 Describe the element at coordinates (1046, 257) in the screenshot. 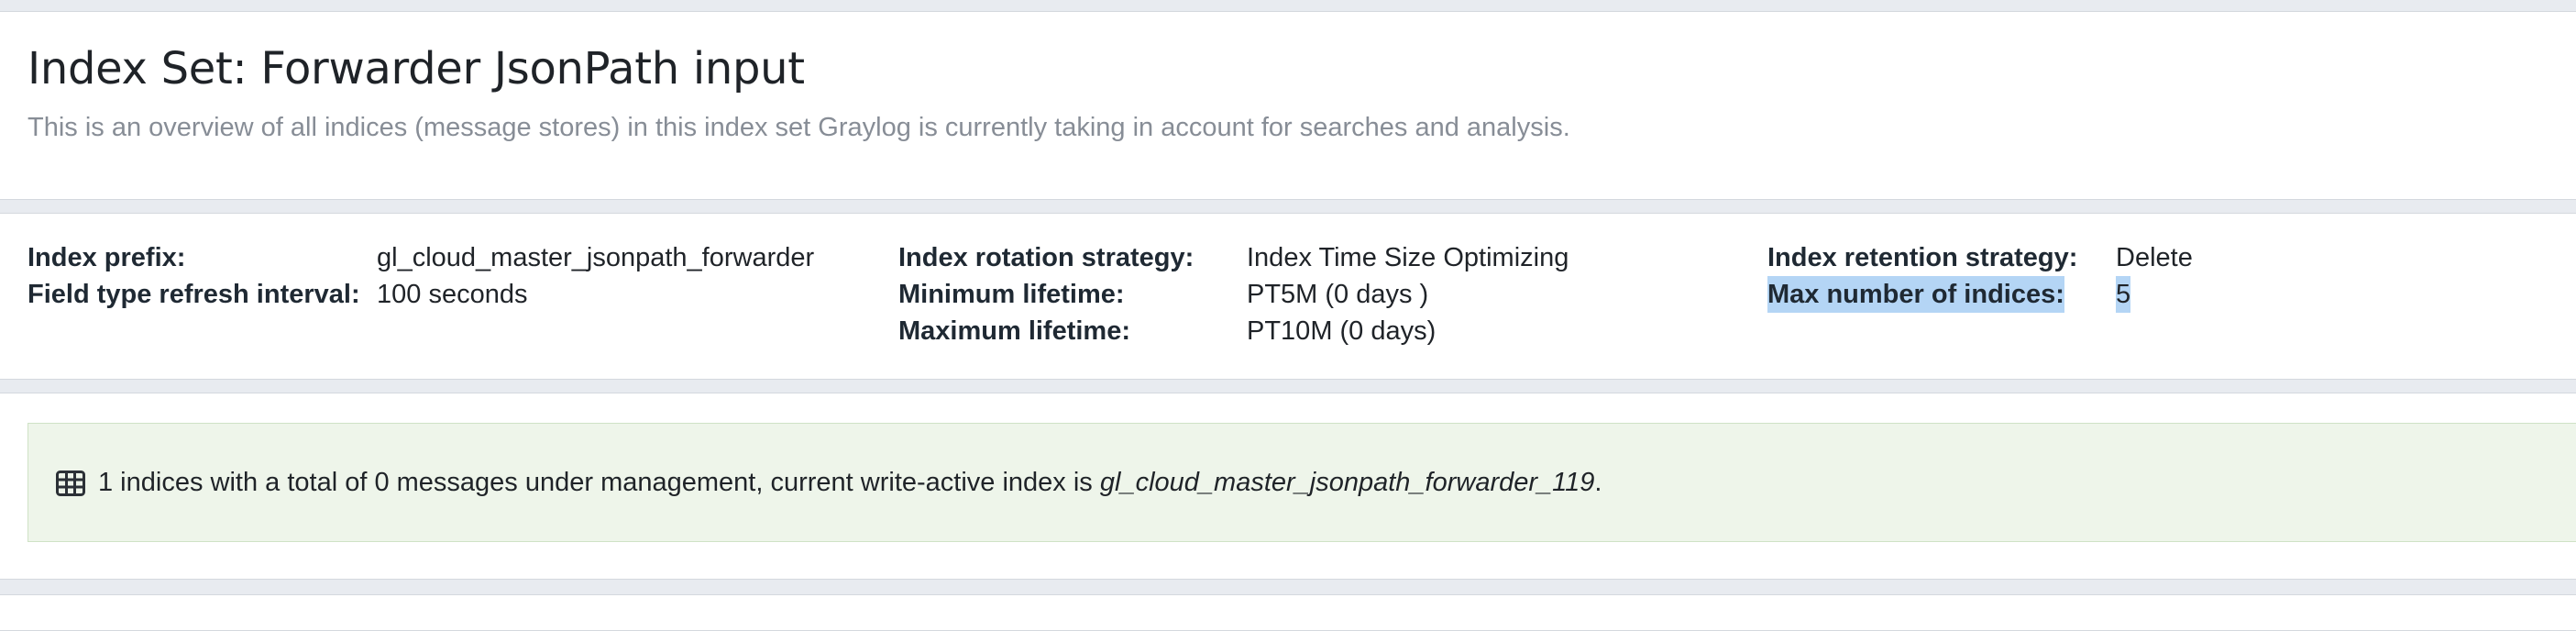

I see `rotation-strategy-label: Index rotation strategy:` at that location.